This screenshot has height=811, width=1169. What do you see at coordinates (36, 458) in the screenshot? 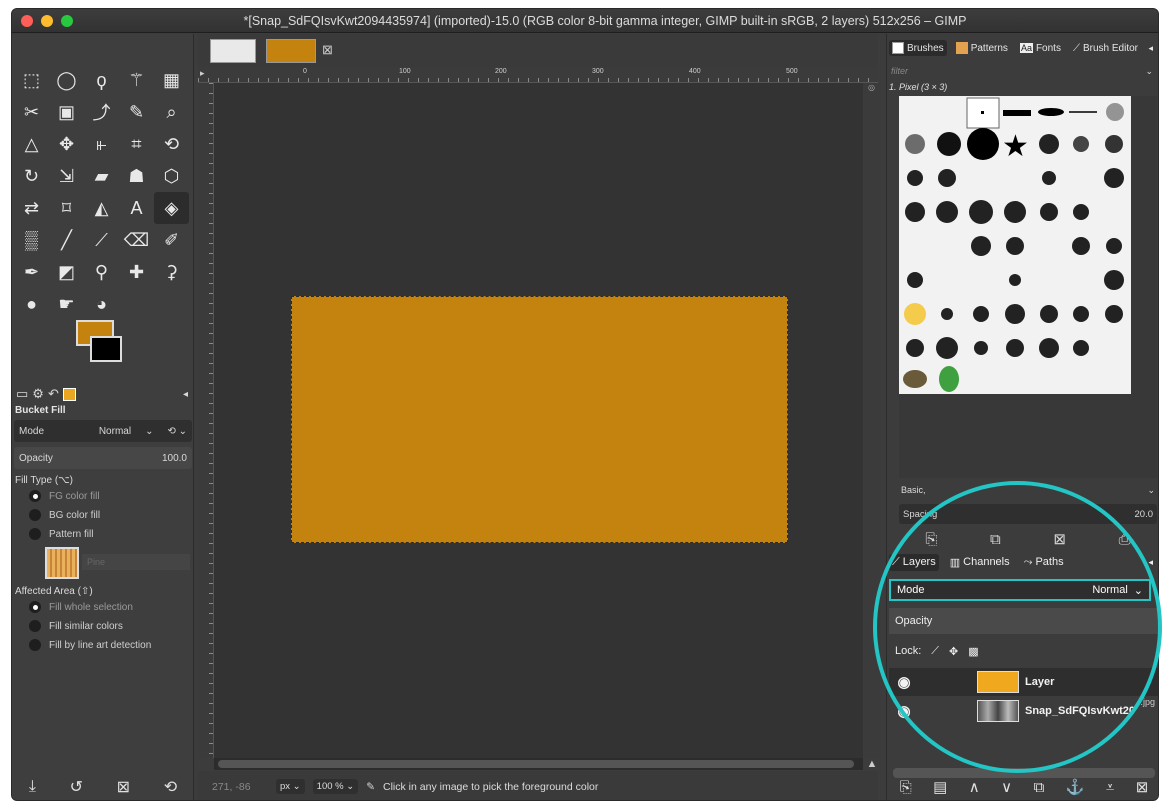
I see `opacity-label: Opacity` at bounding box center [36, 458].